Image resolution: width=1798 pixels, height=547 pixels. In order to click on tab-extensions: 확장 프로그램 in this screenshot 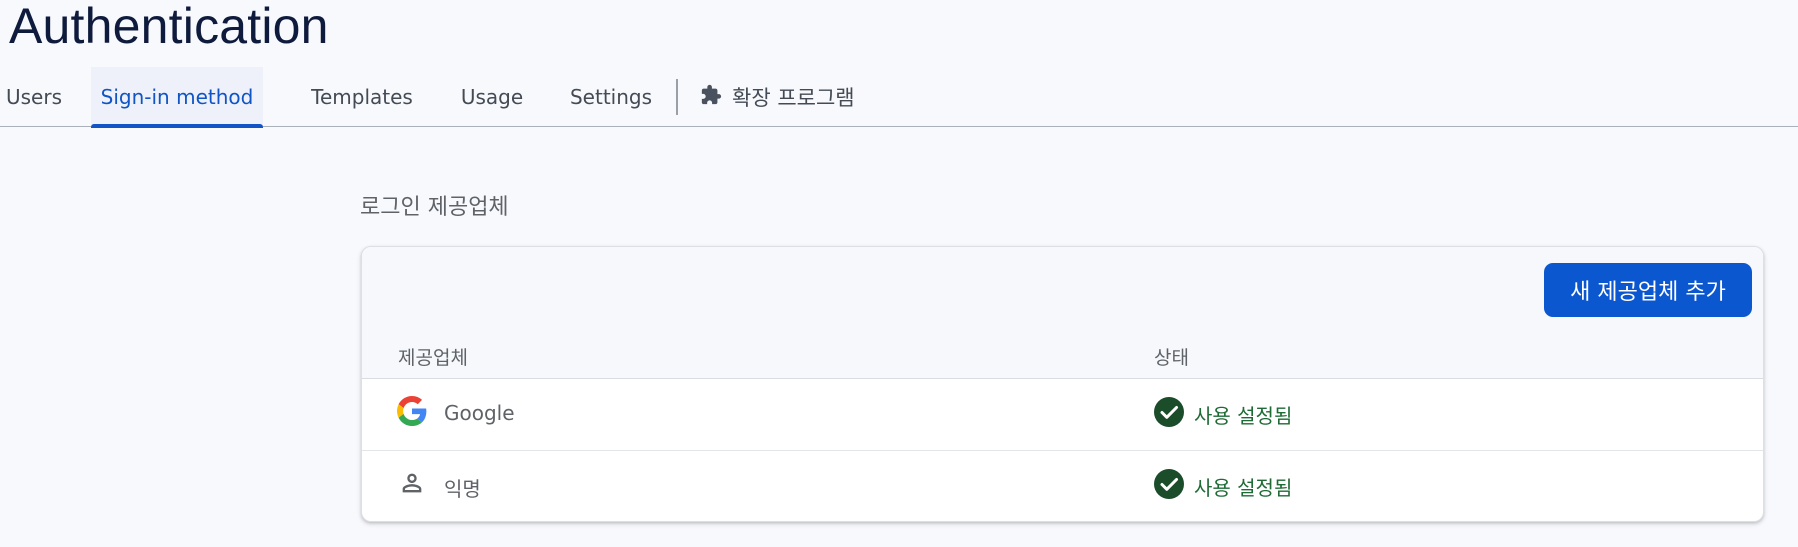, I will do `click(777, 97)`.